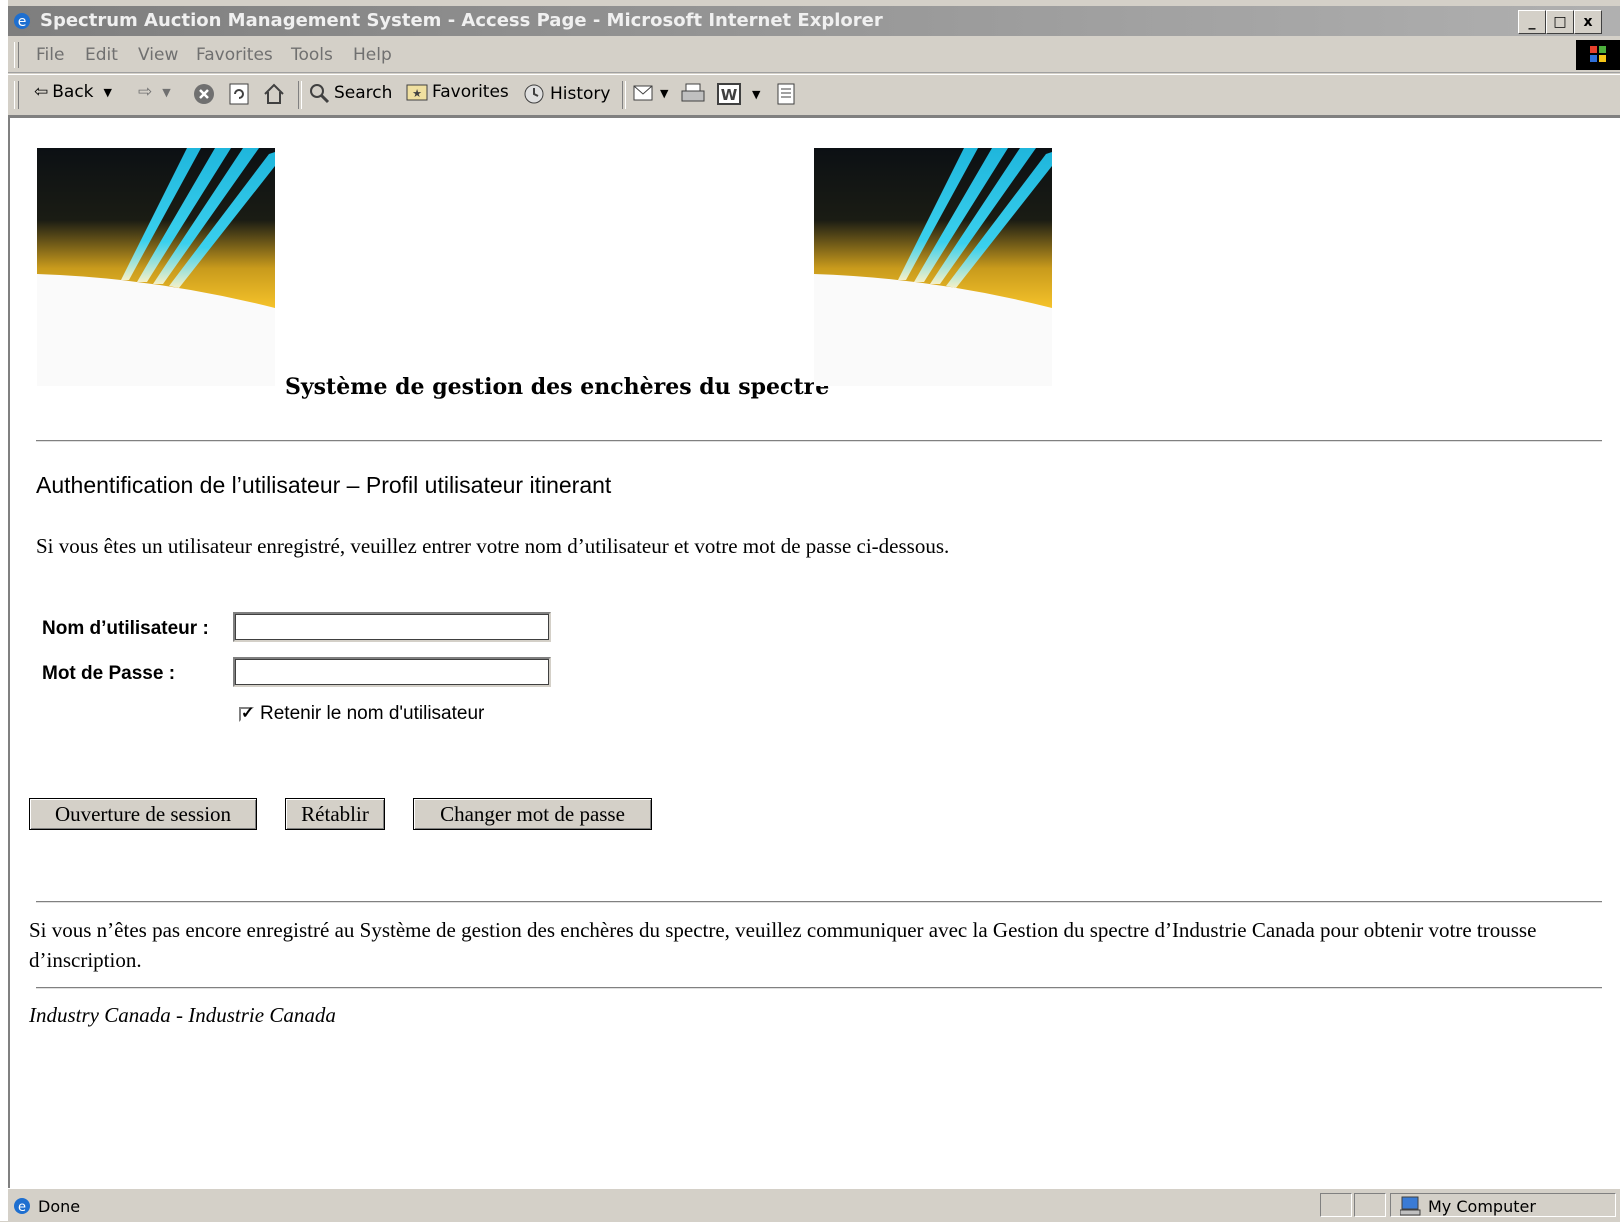 This screenshot has width=1620, height=1222. I want to click on password-label: Mot de Passe :, so click(109, 673).